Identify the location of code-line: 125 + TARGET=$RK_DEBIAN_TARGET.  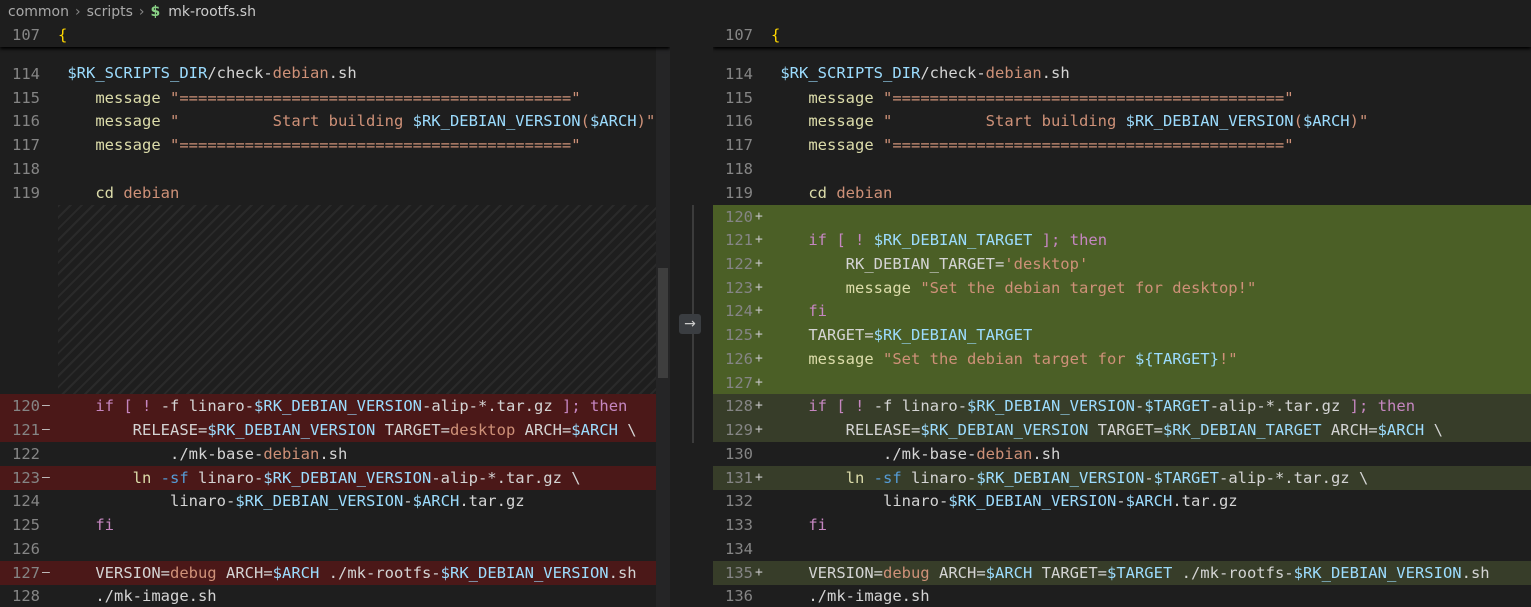
(1122, 335).